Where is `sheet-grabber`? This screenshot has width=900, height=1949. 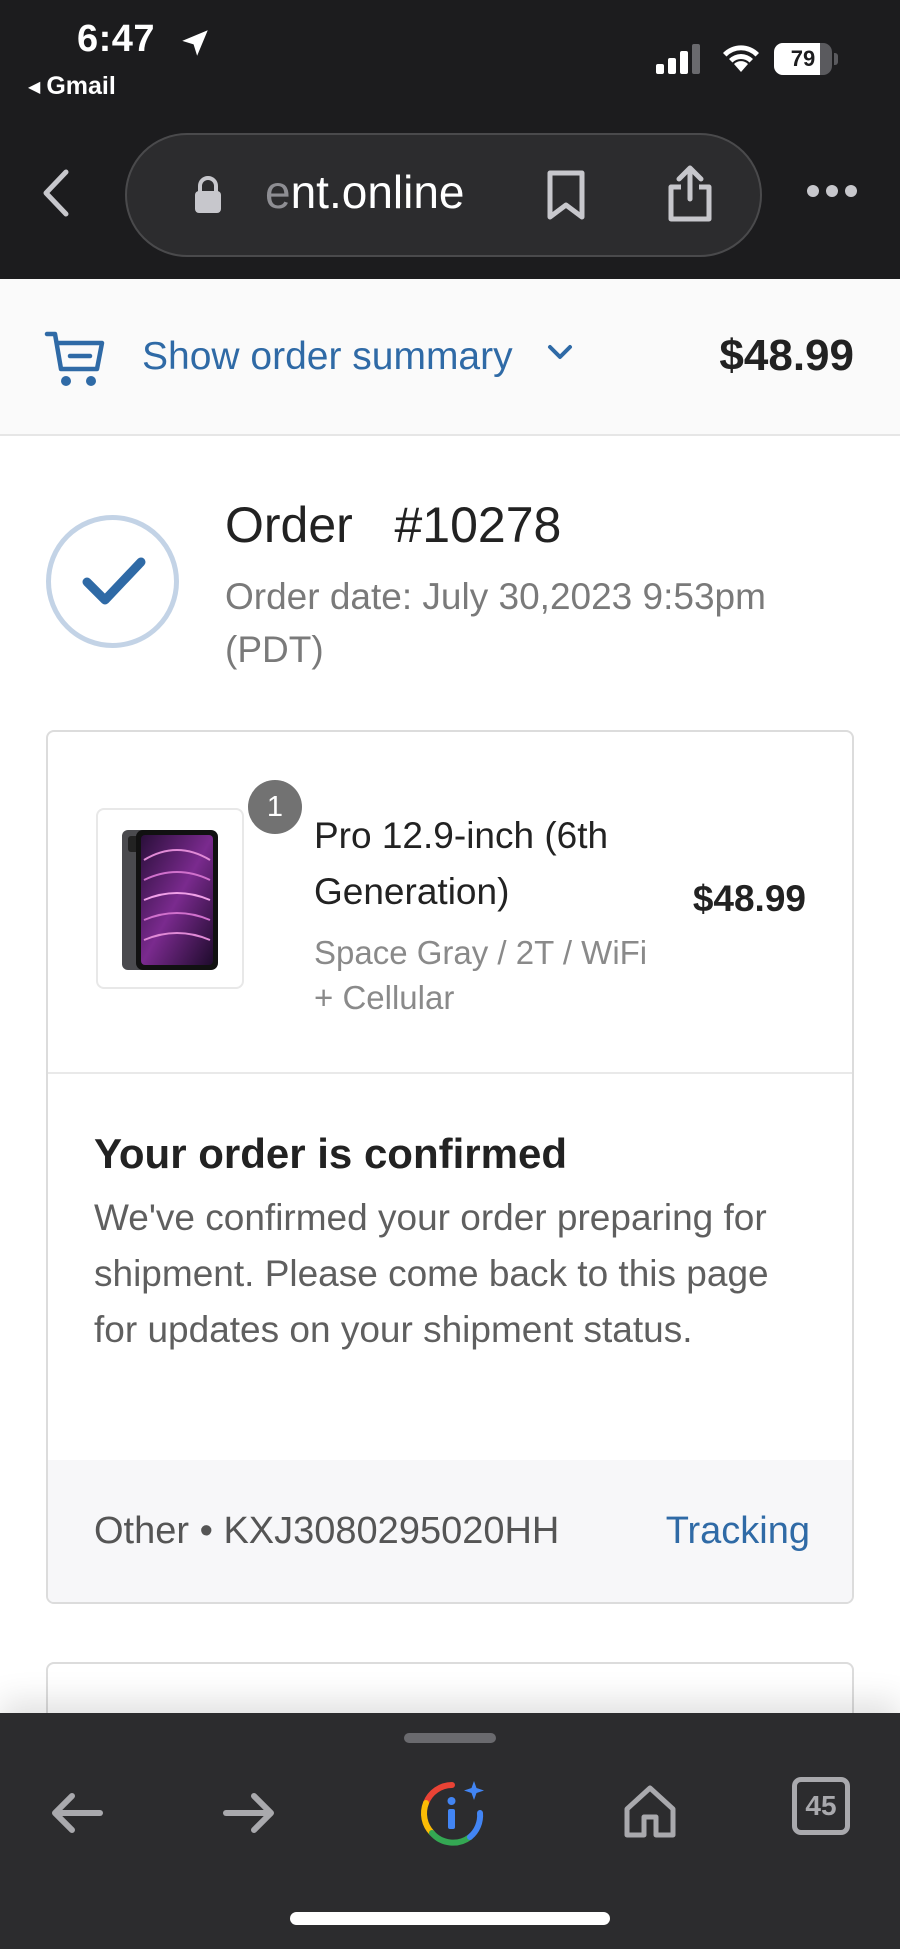 sheet-grabber is located at coordinates (450, 1738).